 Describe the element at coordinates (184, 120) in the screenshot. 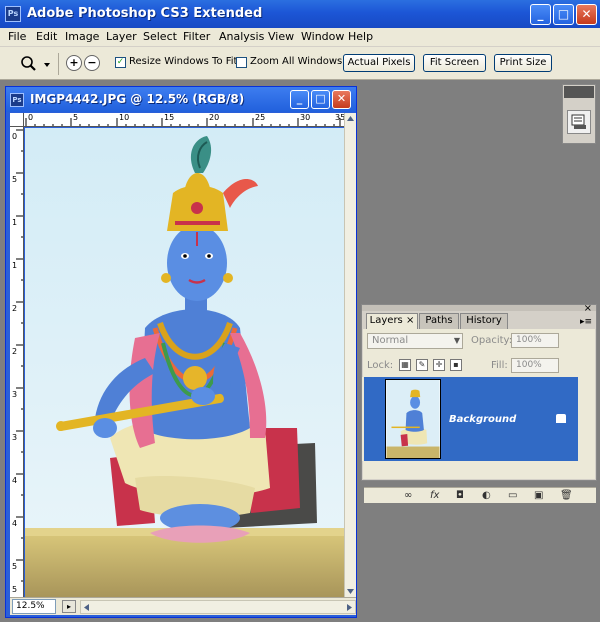

I see `ruler-horizontal: 0 5 10 15 20 25 30 35` at that location.